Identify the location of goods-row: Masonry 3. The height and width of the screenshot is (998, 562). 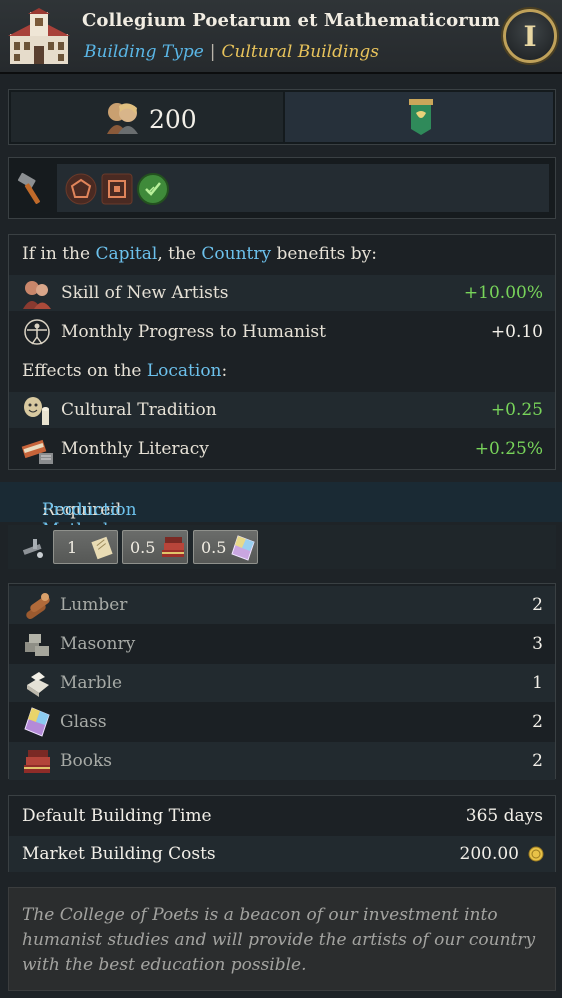
(282, 644).